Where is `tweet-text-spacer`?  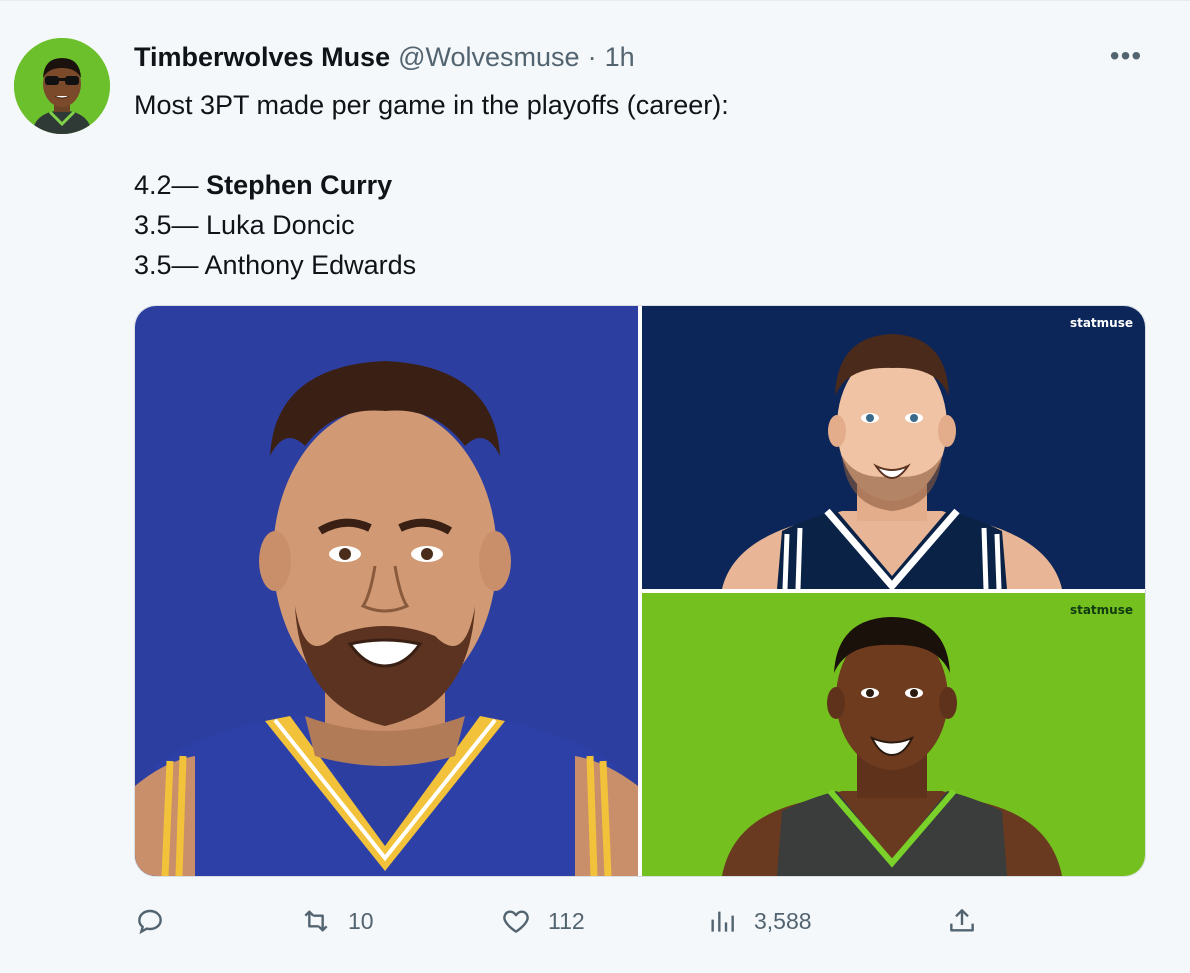 tweet-text-spacer is located at coordinates (584, 145).